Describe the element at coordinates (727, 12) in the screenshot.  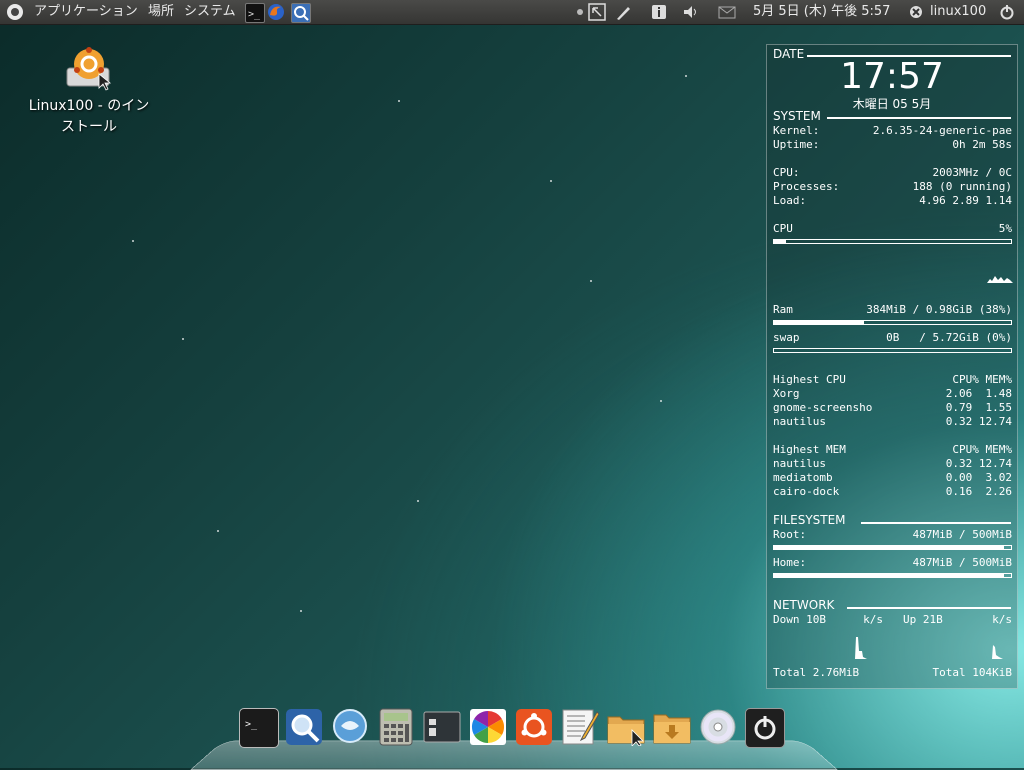
I see `mail-icon` at that location.